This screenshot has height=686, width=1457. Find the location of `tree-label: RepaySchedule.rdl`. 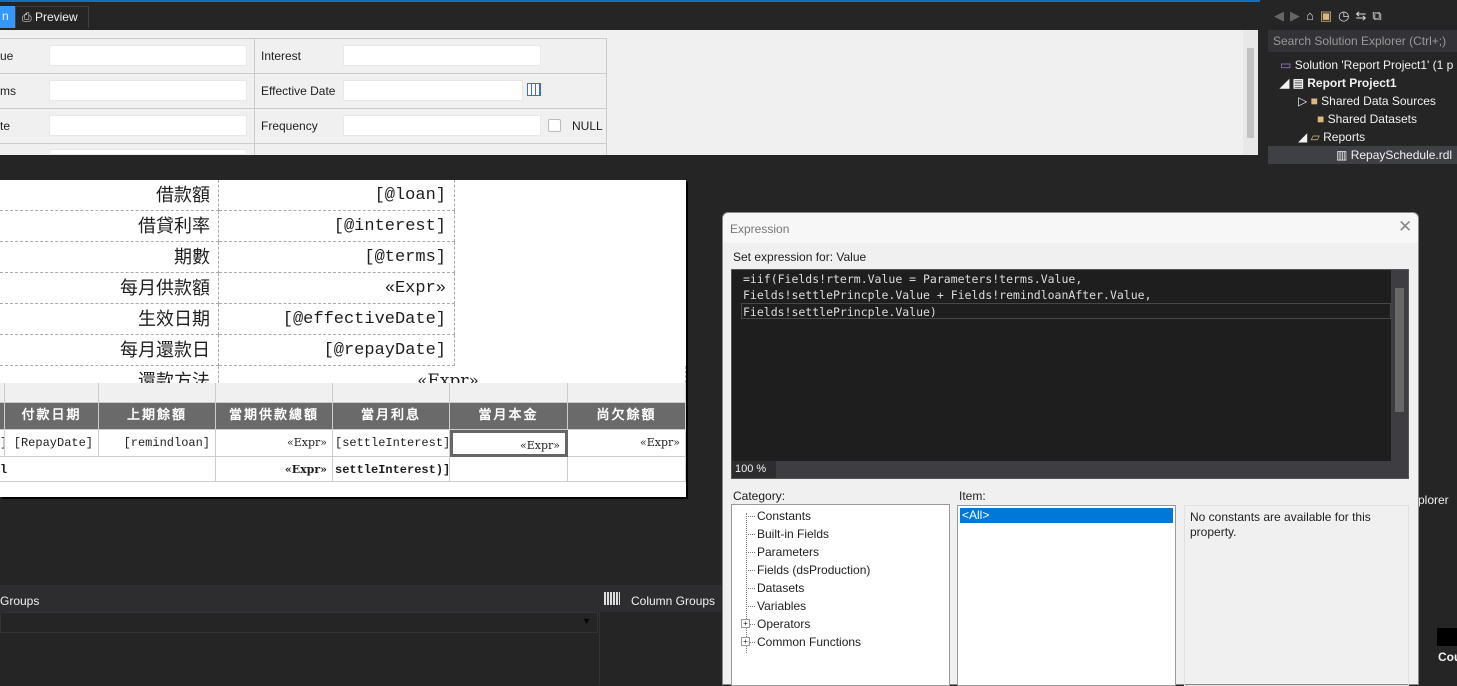

tree-label: RepaySchedule.rdl is located at coordinates (1401, 155).